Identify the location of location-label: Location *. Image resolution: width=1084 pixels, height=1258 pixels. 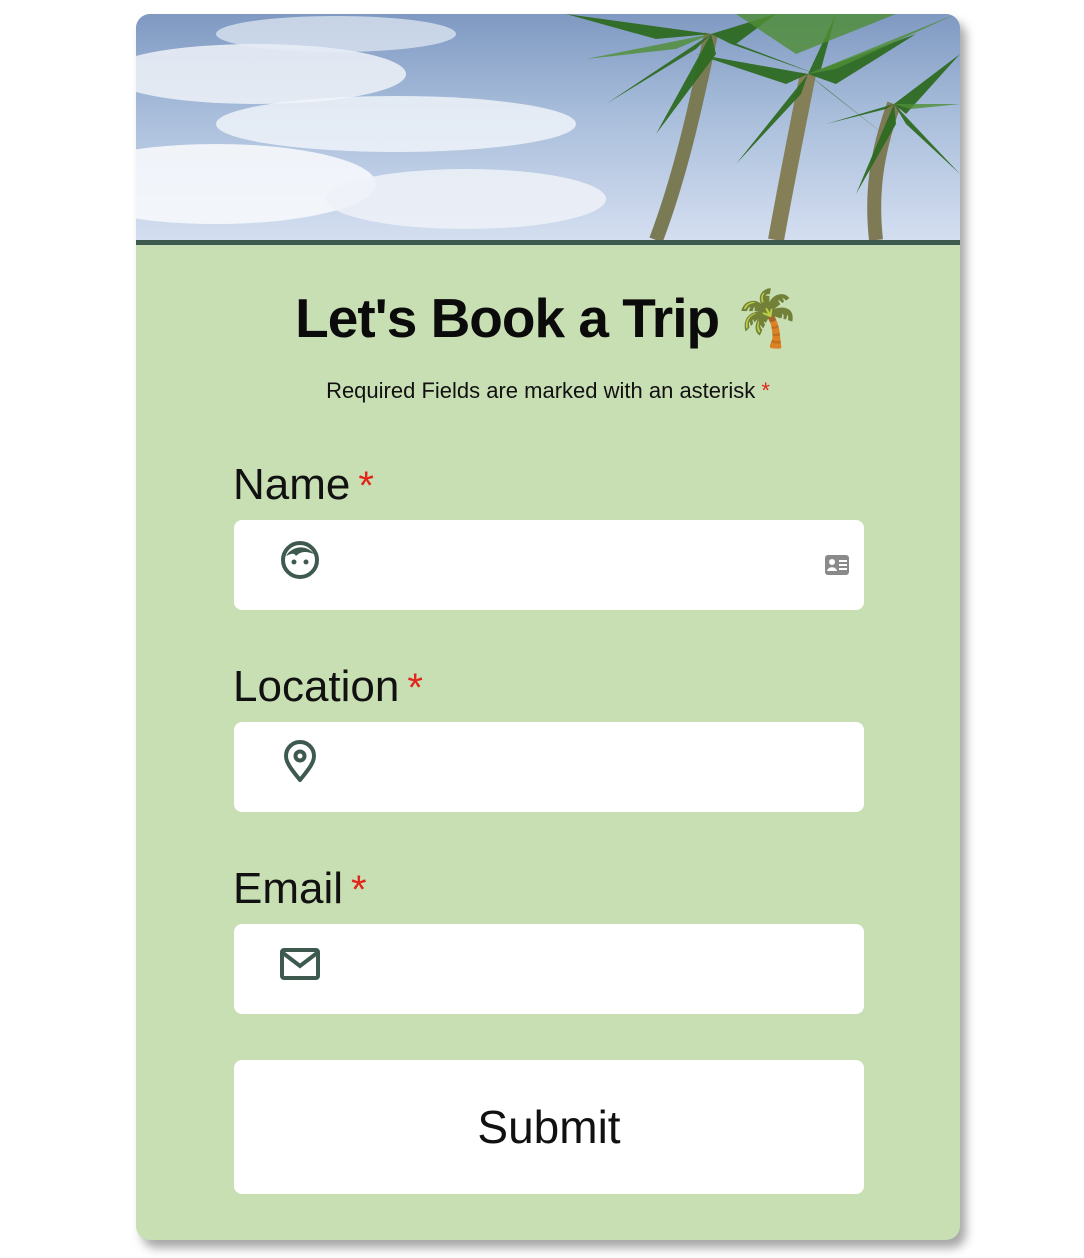
(328, 687).